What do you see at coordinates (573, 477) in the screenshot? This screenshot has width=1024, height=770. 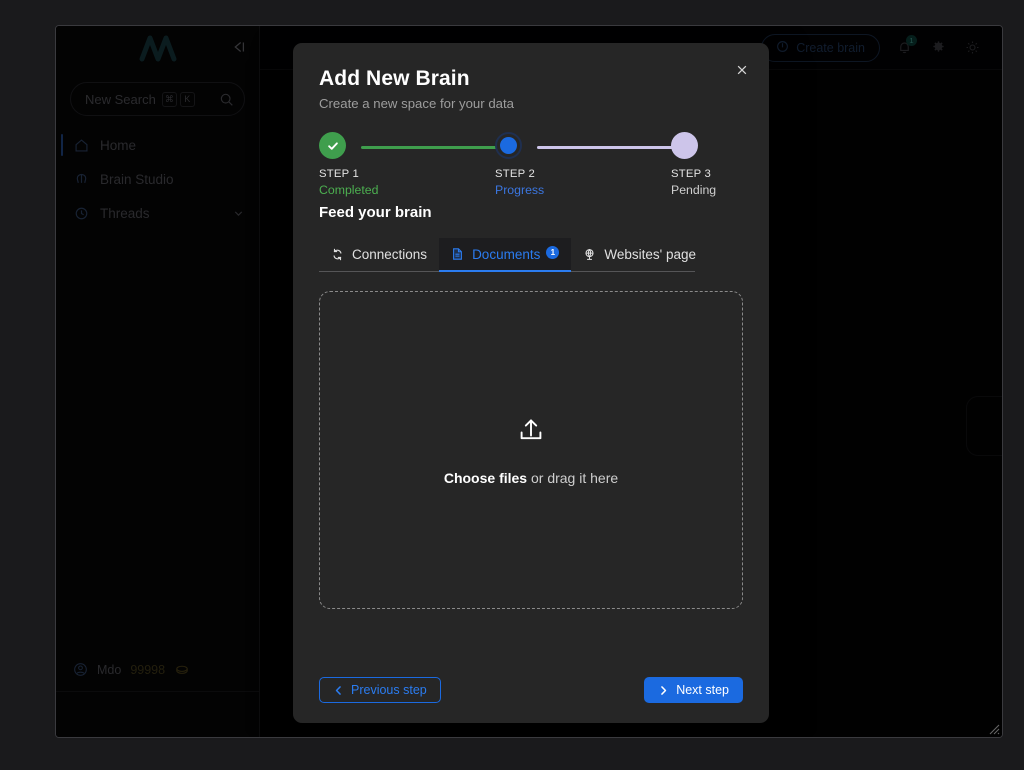 I see `dropzone-hint: or drag it here` at bounding box center [573, 477].